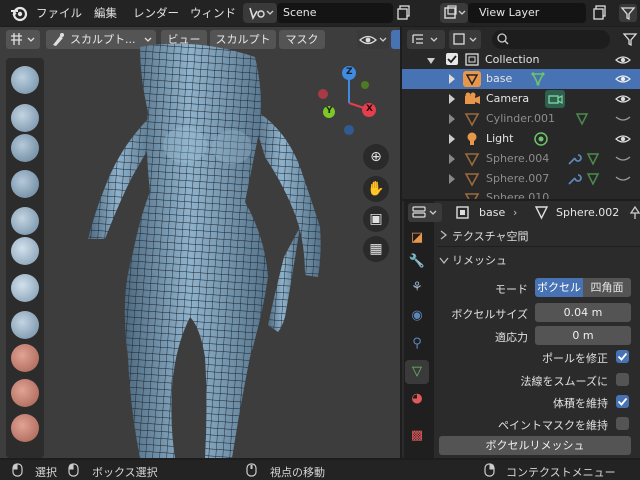  I want to click on zoom-icon: ⊕, so click(376, 157).